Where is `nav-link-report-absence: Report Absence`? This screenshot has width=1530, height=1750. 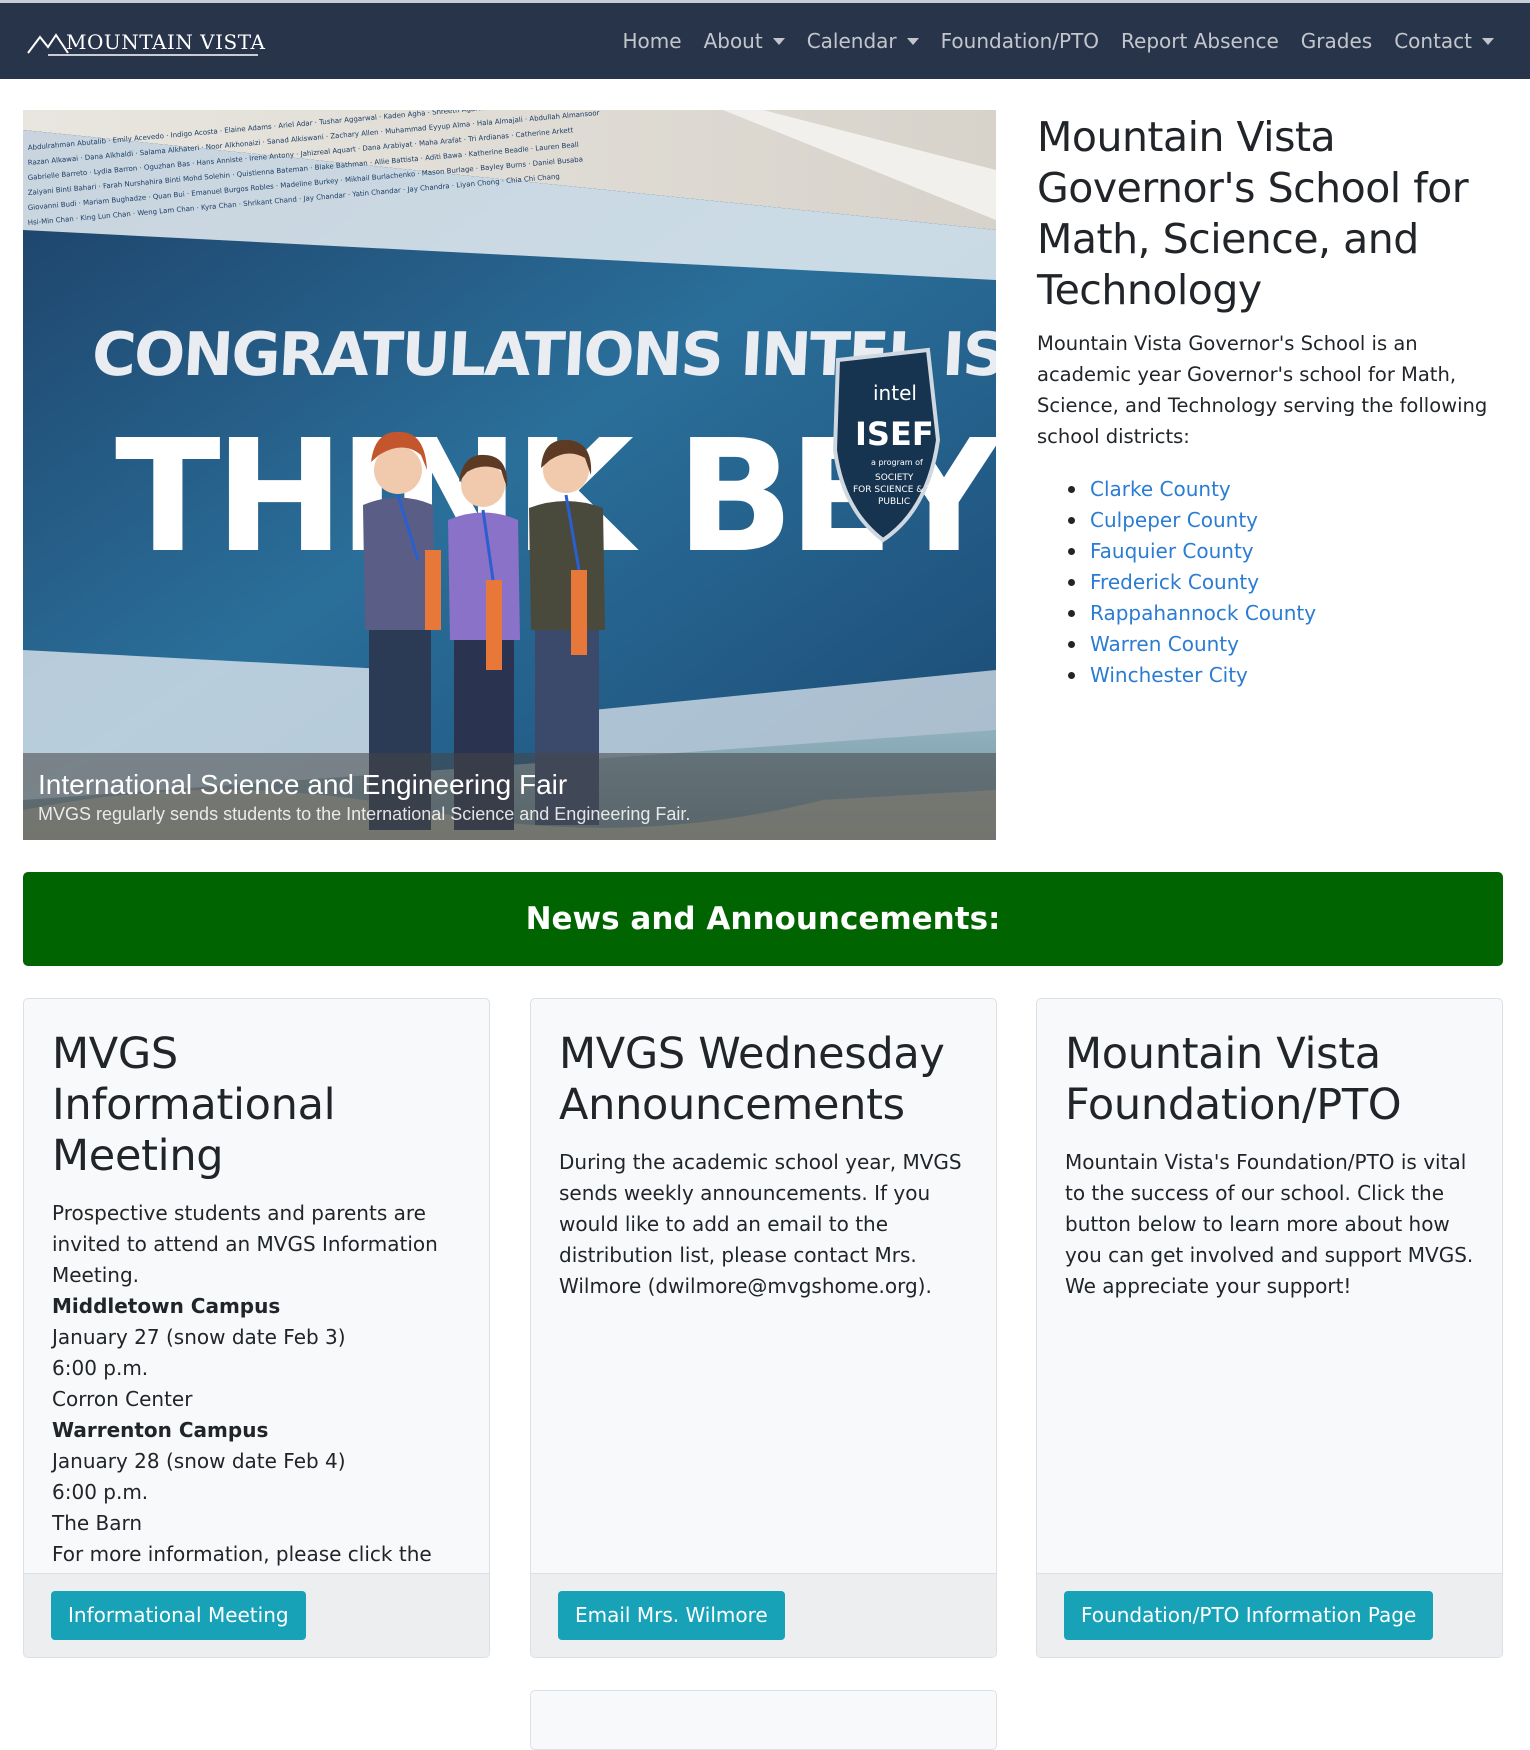
nav-link-report-absence: Report Absence is located at coordinates (1200, 41).